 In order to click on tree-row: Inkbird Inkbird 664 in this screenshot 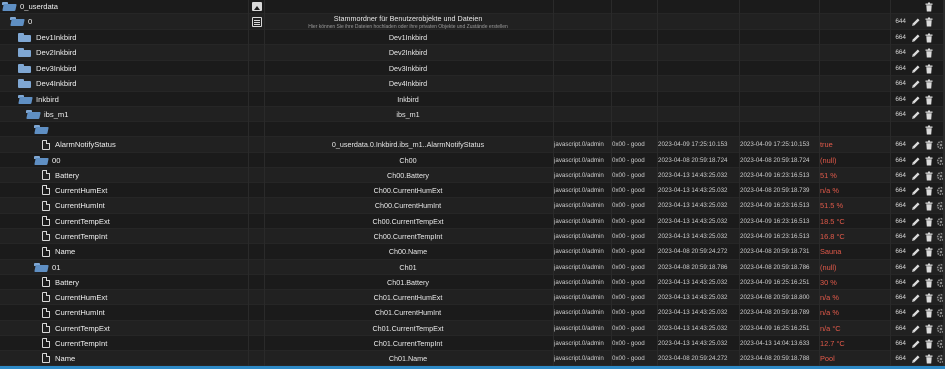, I will do `click(472, 99)`.